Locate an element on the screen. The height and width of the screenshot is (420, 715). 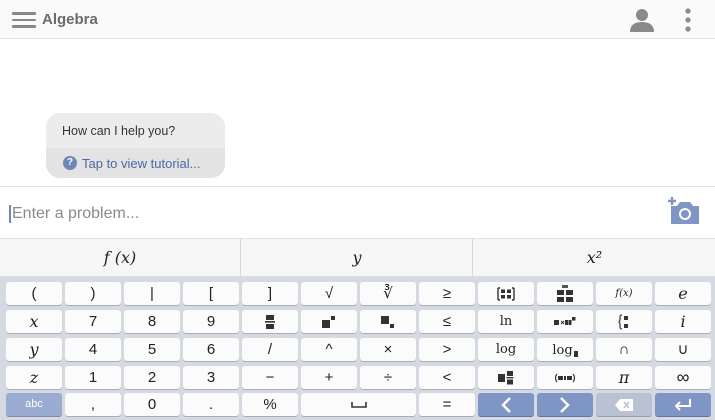
key-0: 0 is located at coordinates (152, 404).